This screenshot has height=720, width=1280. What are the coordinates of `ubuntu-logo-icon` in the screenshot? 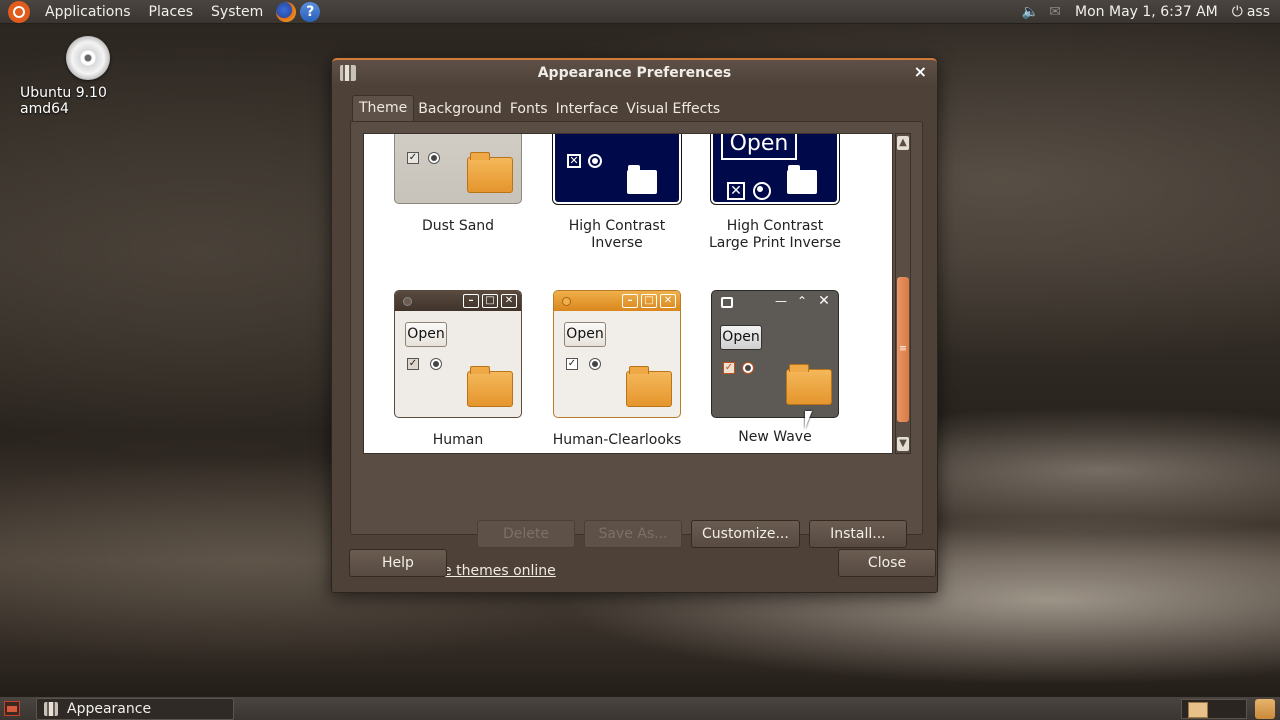 It's located at (19, 11).